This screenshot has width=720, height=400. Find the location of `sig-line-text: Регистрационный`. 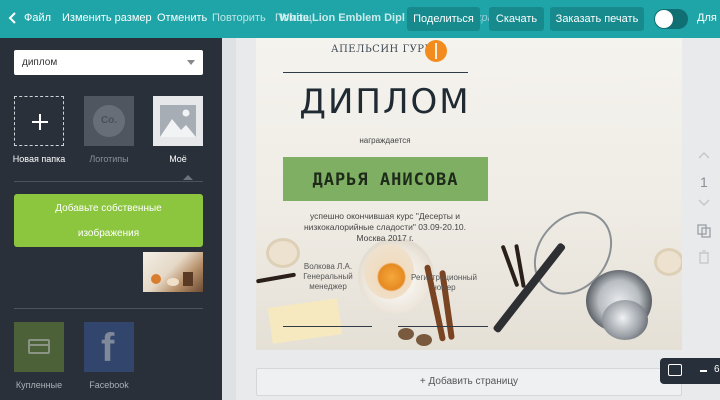

sig-line-text: Регистрационный is located at coordinates (444, 277).